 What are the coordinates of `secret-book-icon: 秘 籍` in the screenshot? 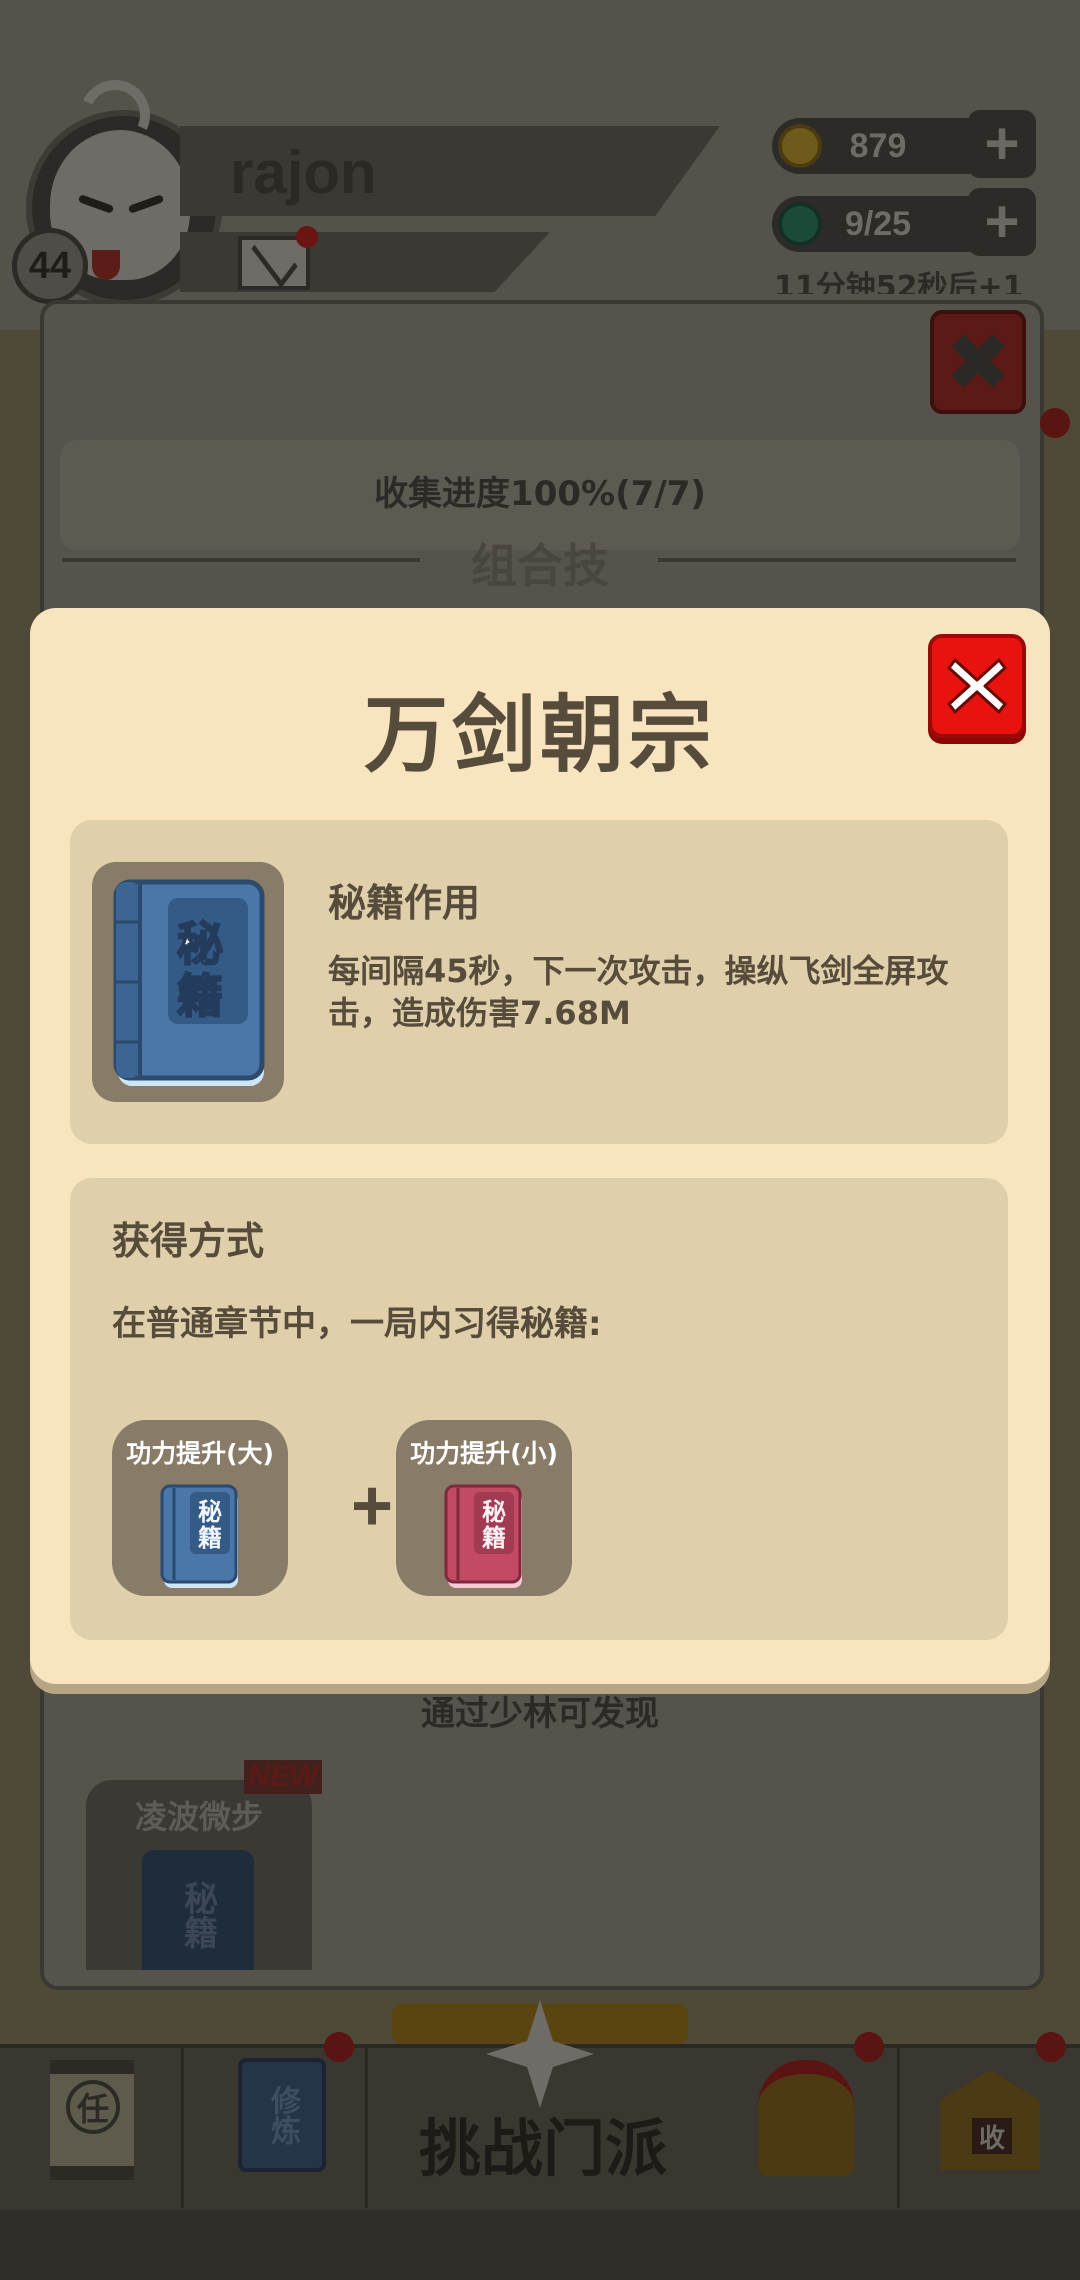 It's located at (189, 982).